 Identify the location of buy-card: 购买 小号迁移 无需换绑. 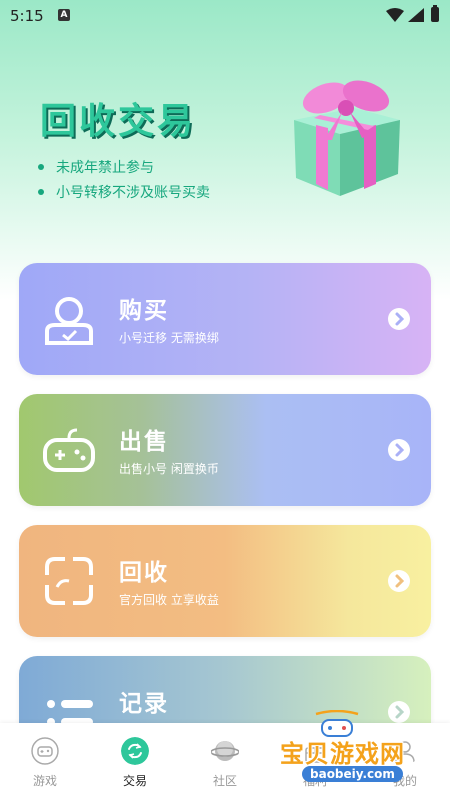
(225, 319).